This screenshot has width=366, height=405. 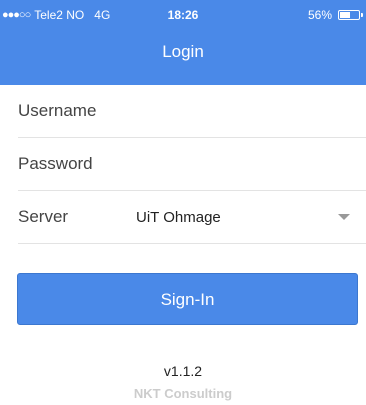 What do you see at coordinates (183, 51) in the screenshot?
I see `page-title: Login` at bounding box center [183, 51].